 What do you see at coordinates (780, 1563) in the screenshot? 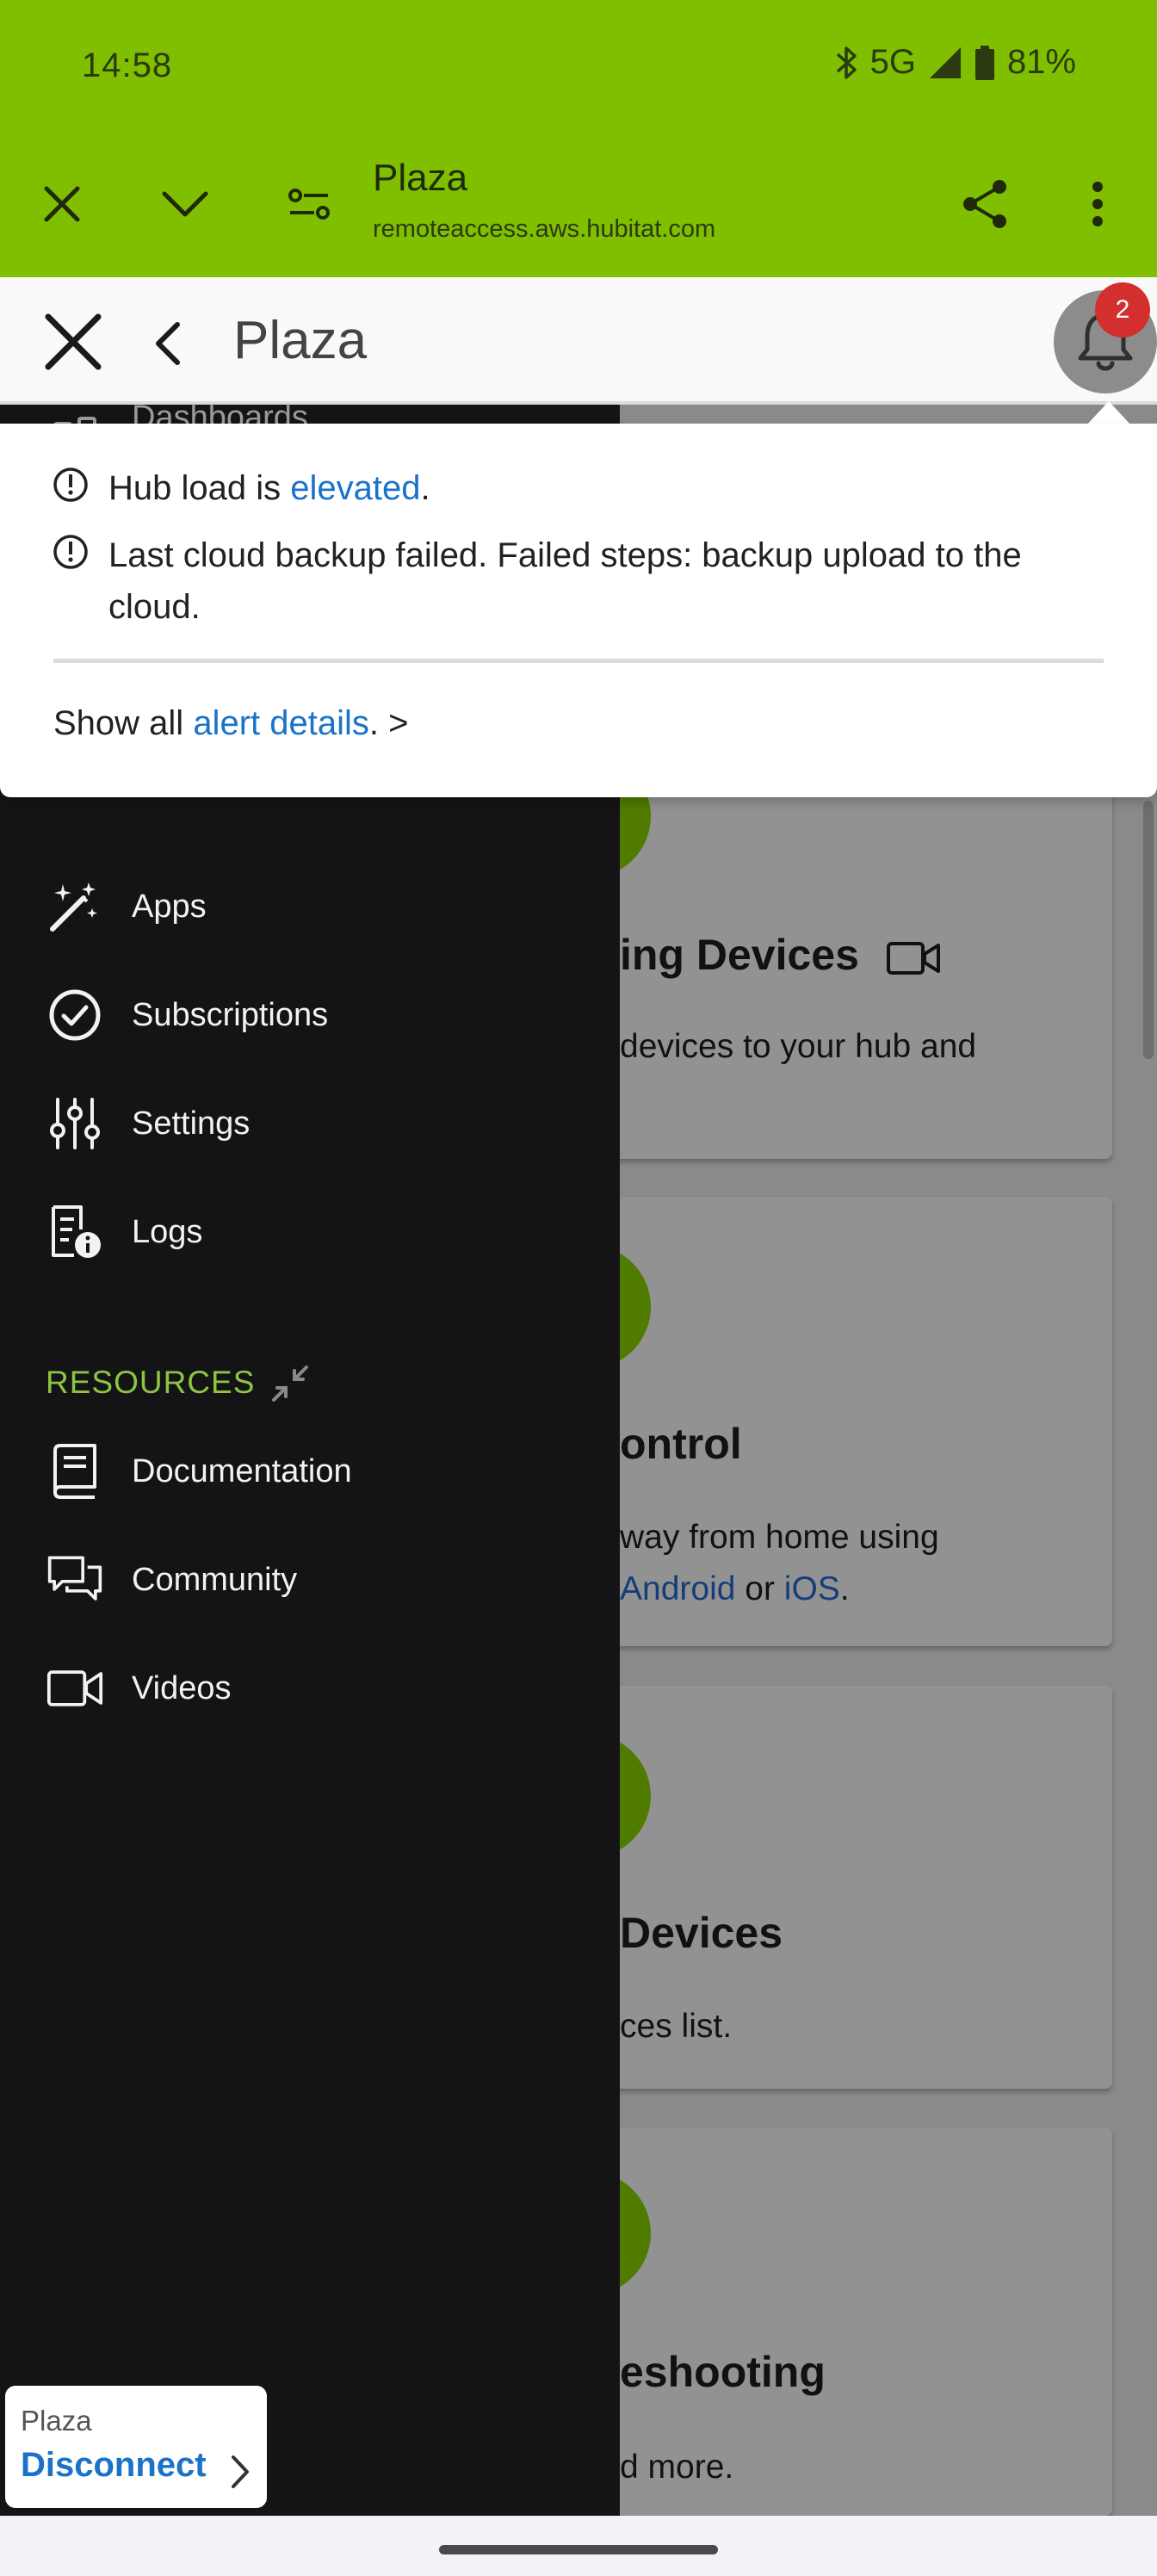
I see `card-text: way from home using Android or iOS.` at bounding box center [780, 1563].